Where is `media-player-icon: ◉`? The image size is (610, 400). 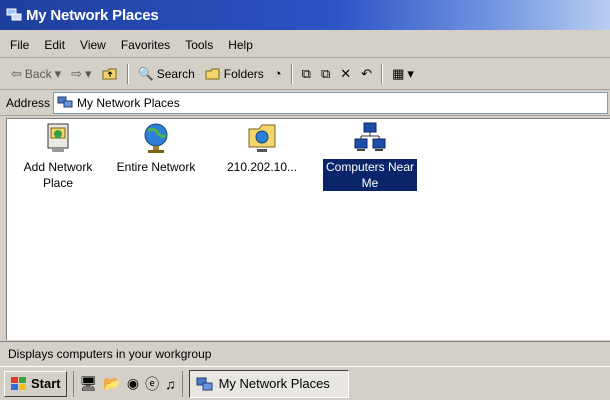
media-player-icon: ◉ is located at coordinates (133, 383).